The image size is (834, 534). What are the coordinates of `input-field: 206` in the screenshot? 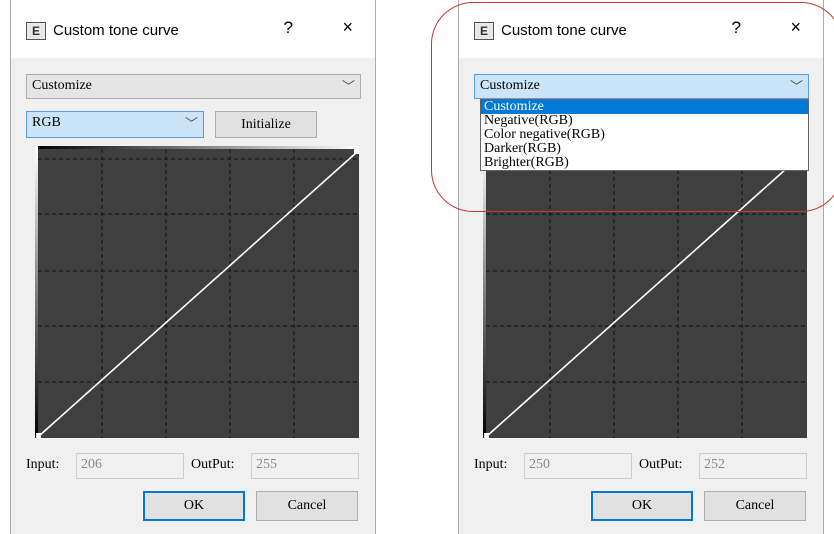 It's located at (130, 466).